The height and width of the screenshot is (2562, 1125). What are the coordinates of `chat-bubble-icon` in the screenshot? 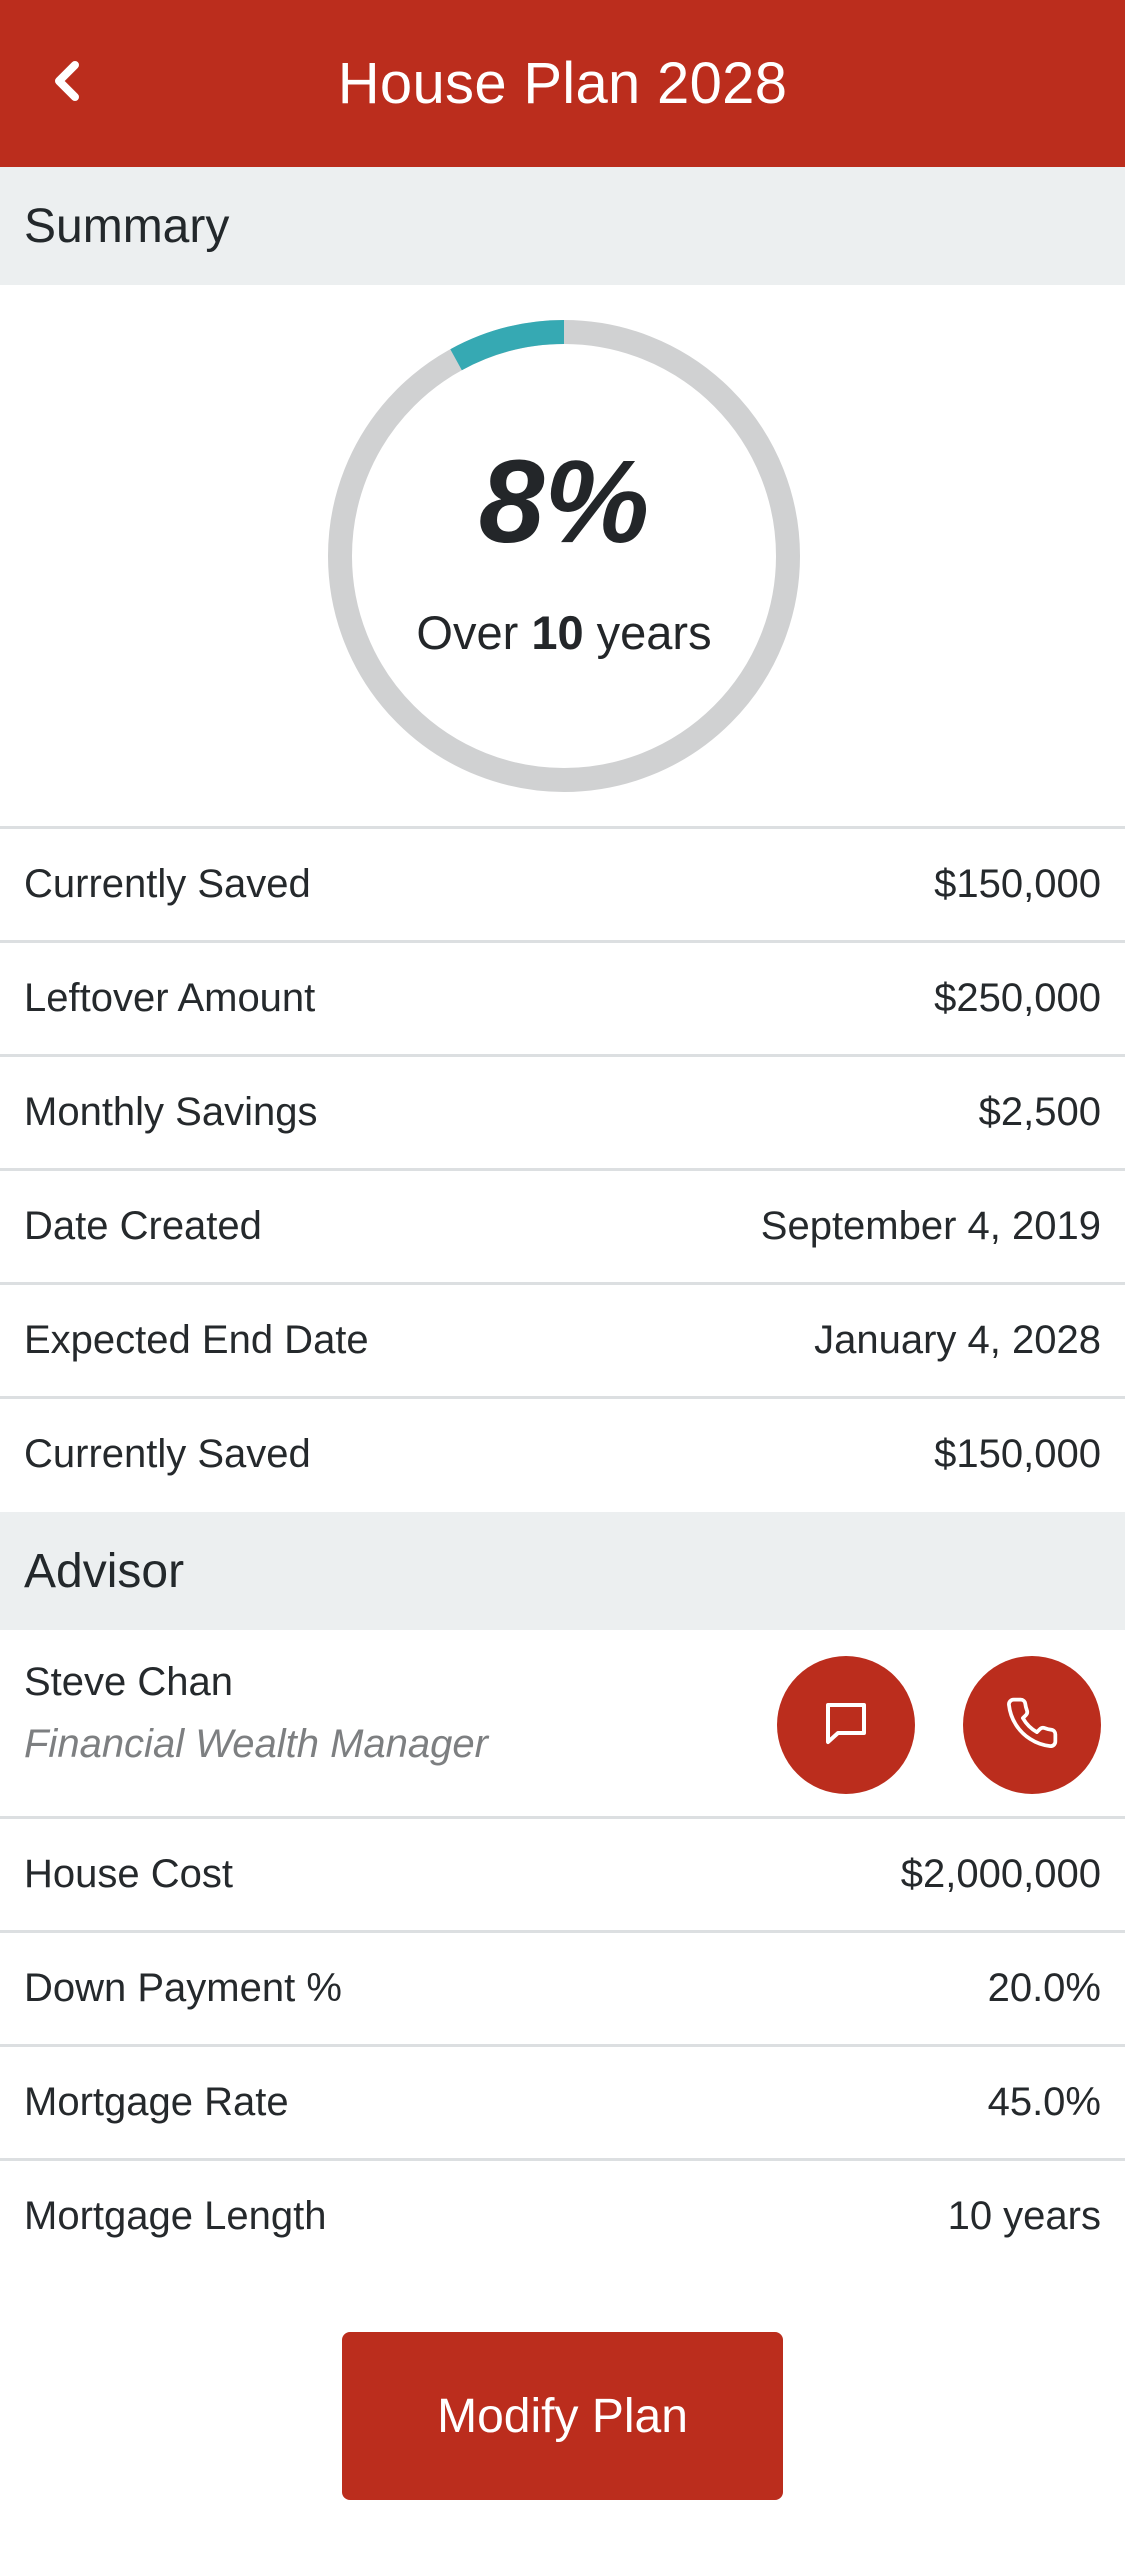 It's located at (846, 1725).